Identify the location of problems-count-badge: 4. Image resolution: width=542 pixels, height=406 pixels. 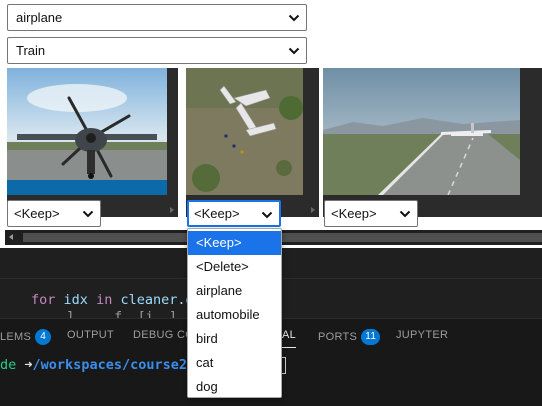
(43, 337).